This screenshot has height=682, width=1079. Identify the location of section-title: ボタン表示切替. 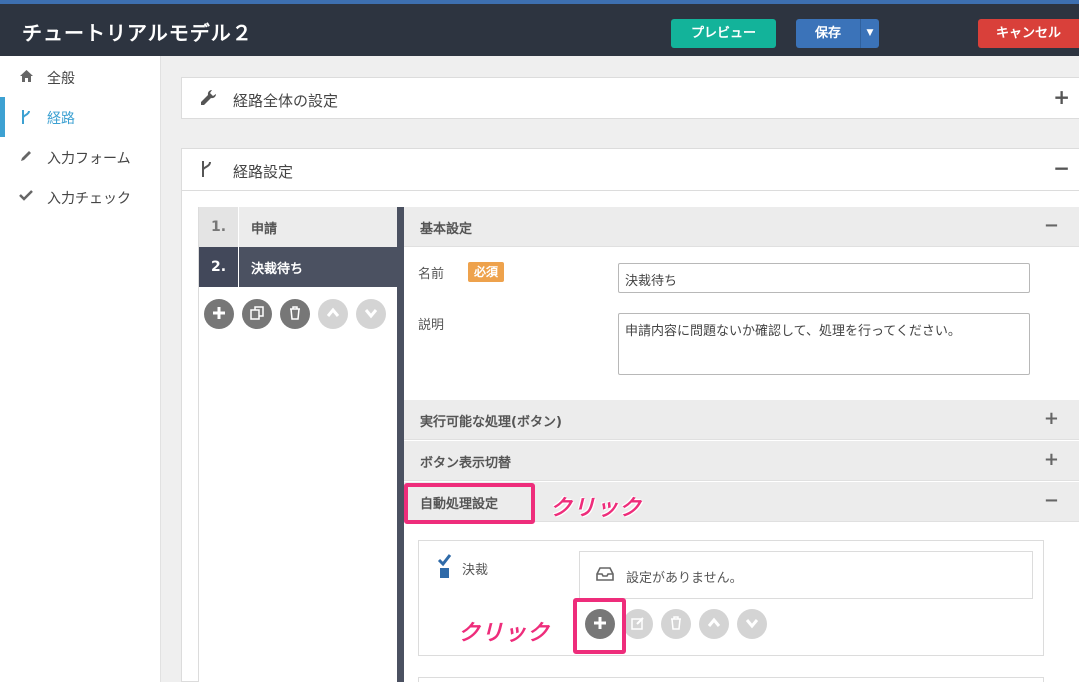
(466, 463).